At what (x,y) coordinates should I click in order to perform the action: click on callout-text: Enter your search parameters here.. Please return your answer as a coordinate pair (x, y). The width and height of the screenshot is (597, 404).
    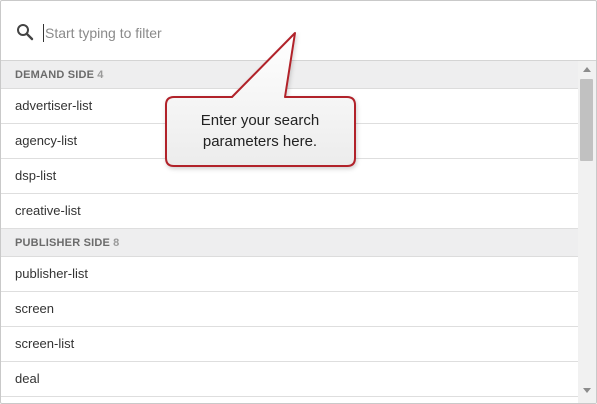
    Looking at the image, I should click on (260, 131).